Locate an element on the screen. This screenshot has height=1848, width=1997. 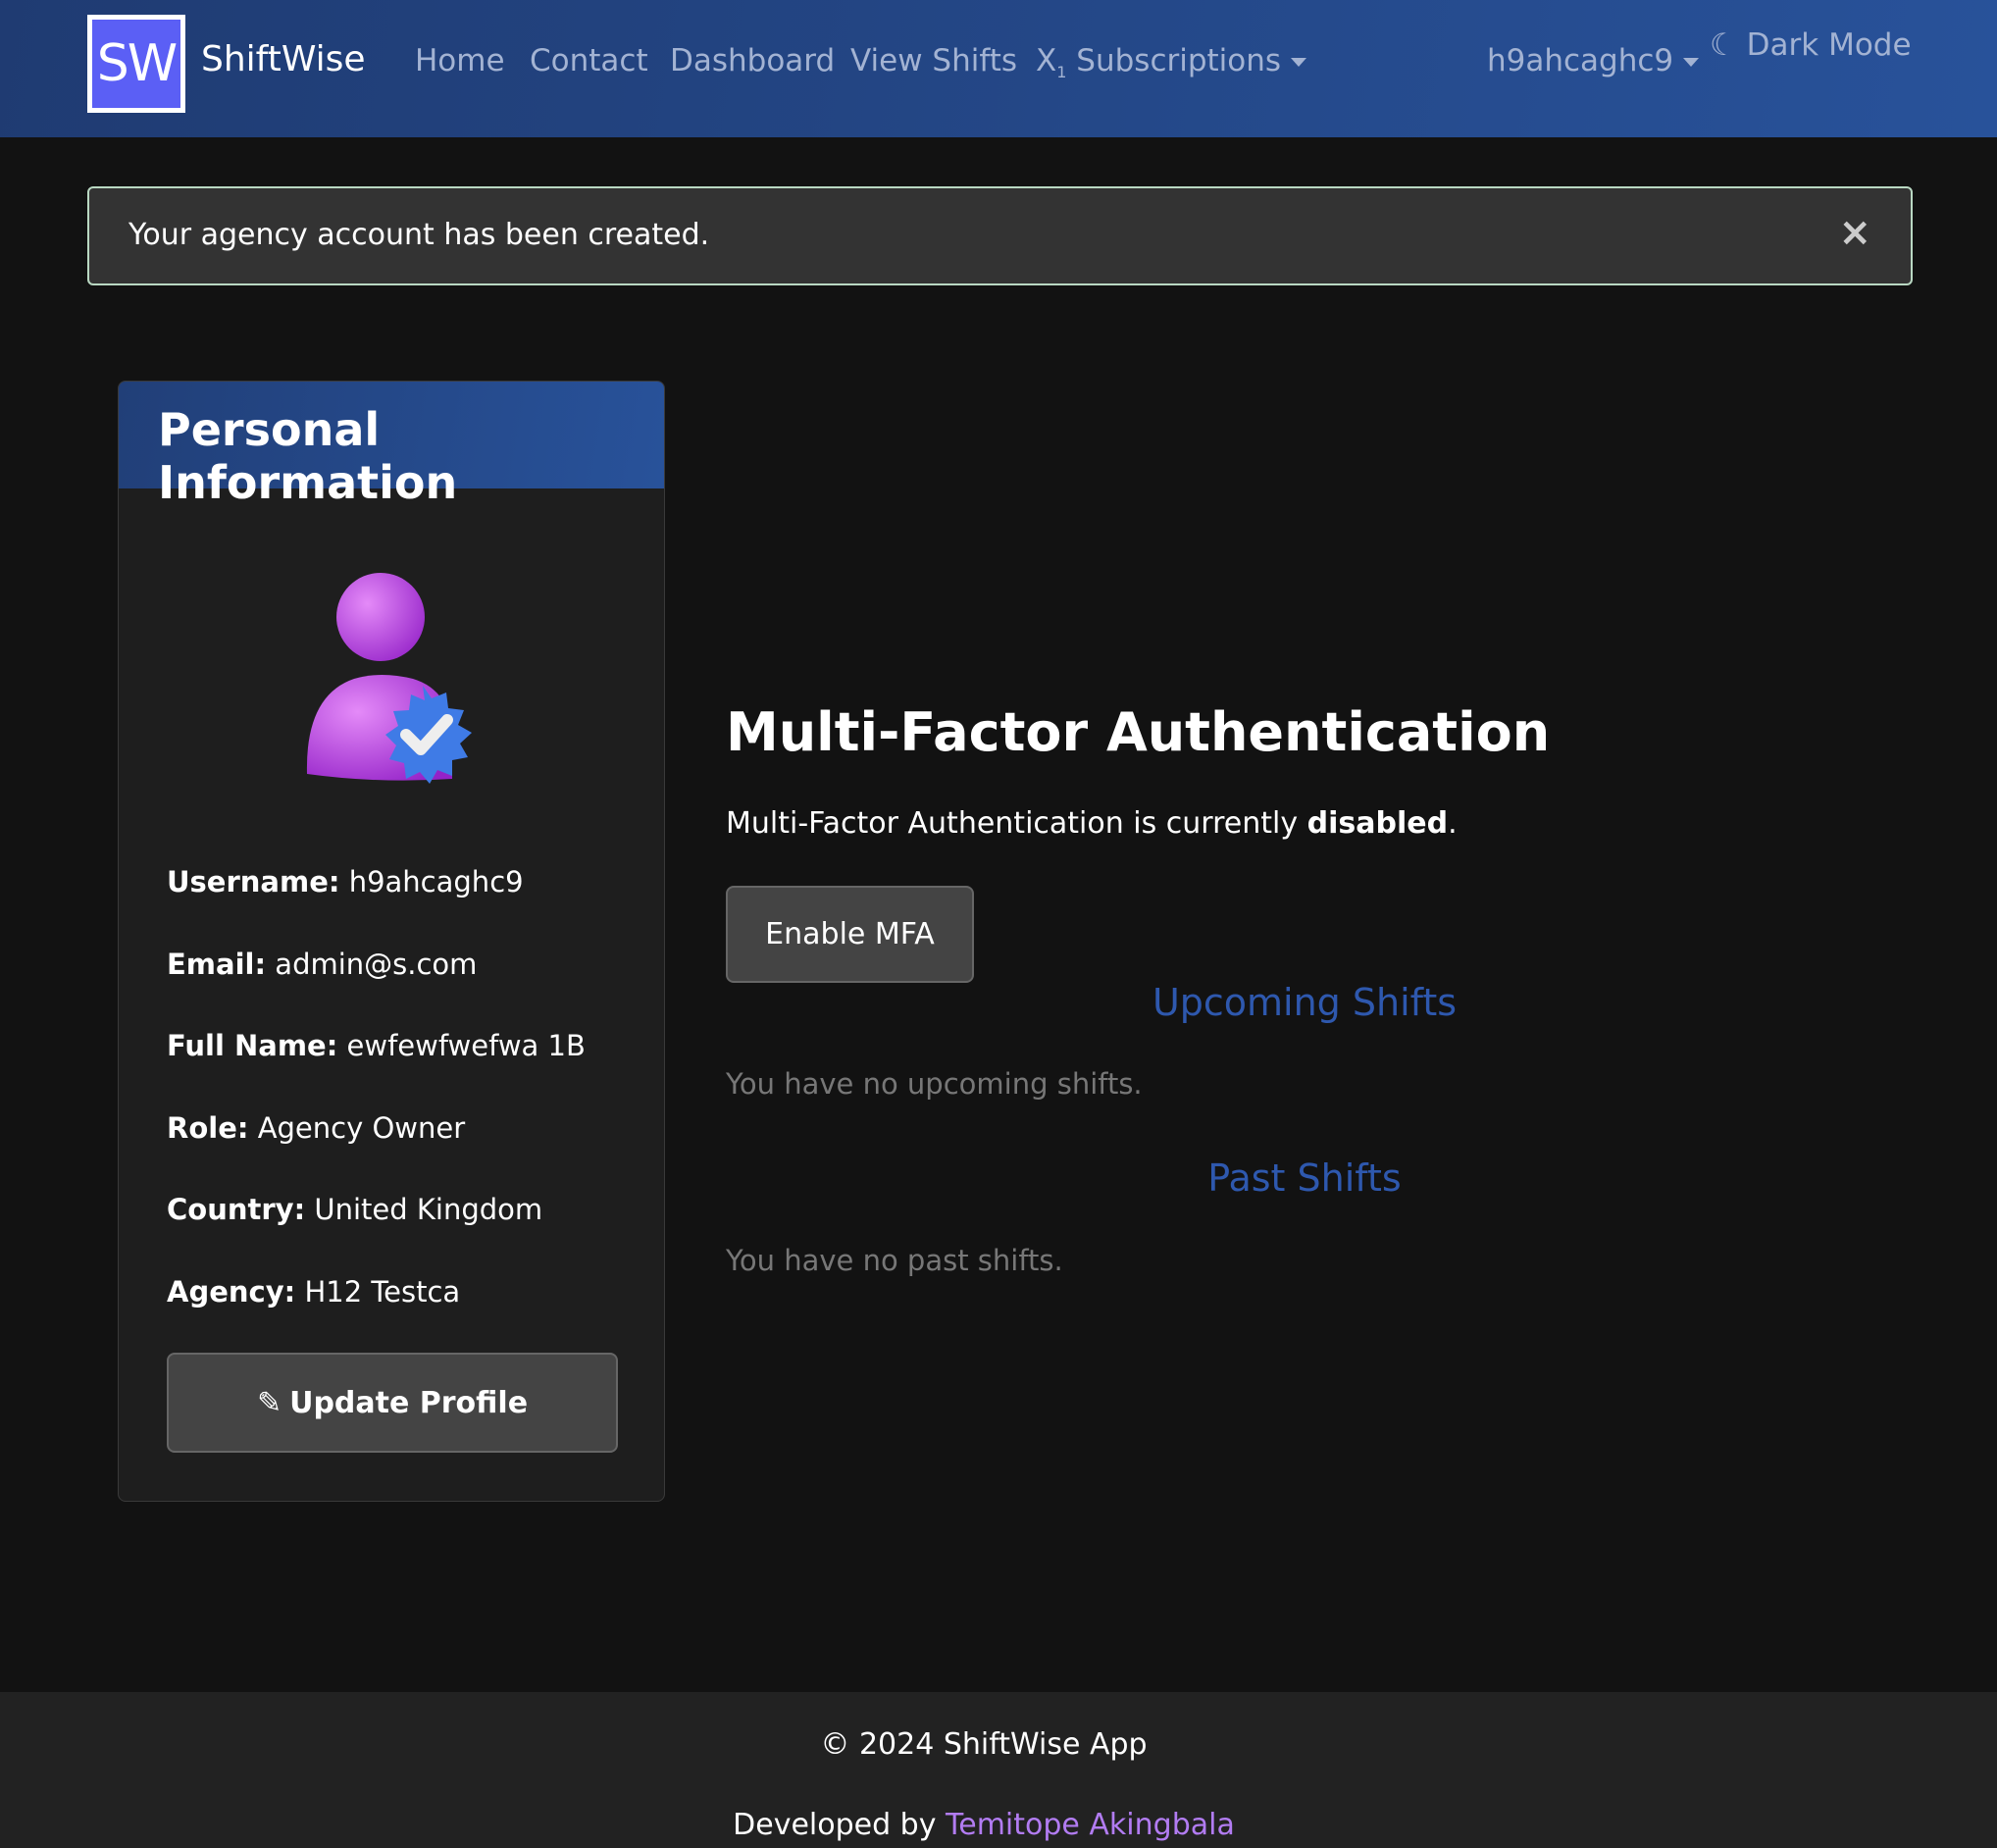
verified-user-avatar-icon is located at coordinates (389, 678).